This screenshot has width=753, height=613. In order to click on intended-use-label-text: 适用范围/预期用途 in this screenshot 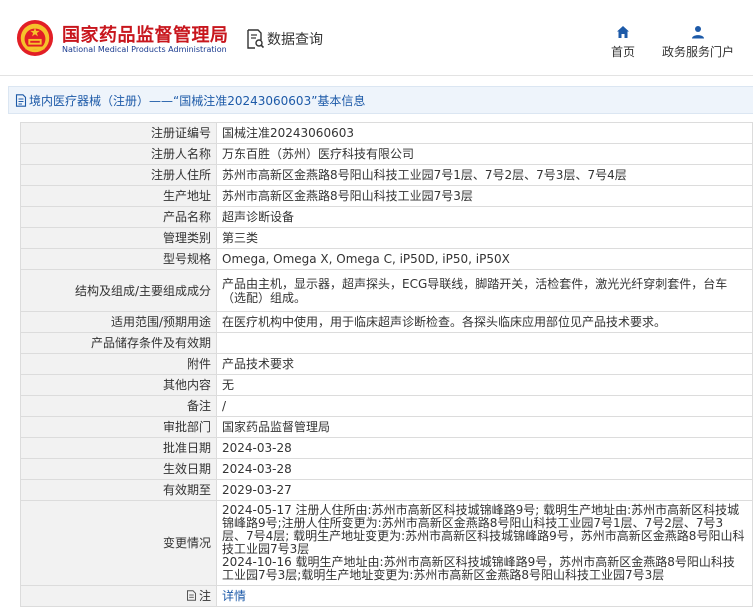, I will do `click(160, 322)`.